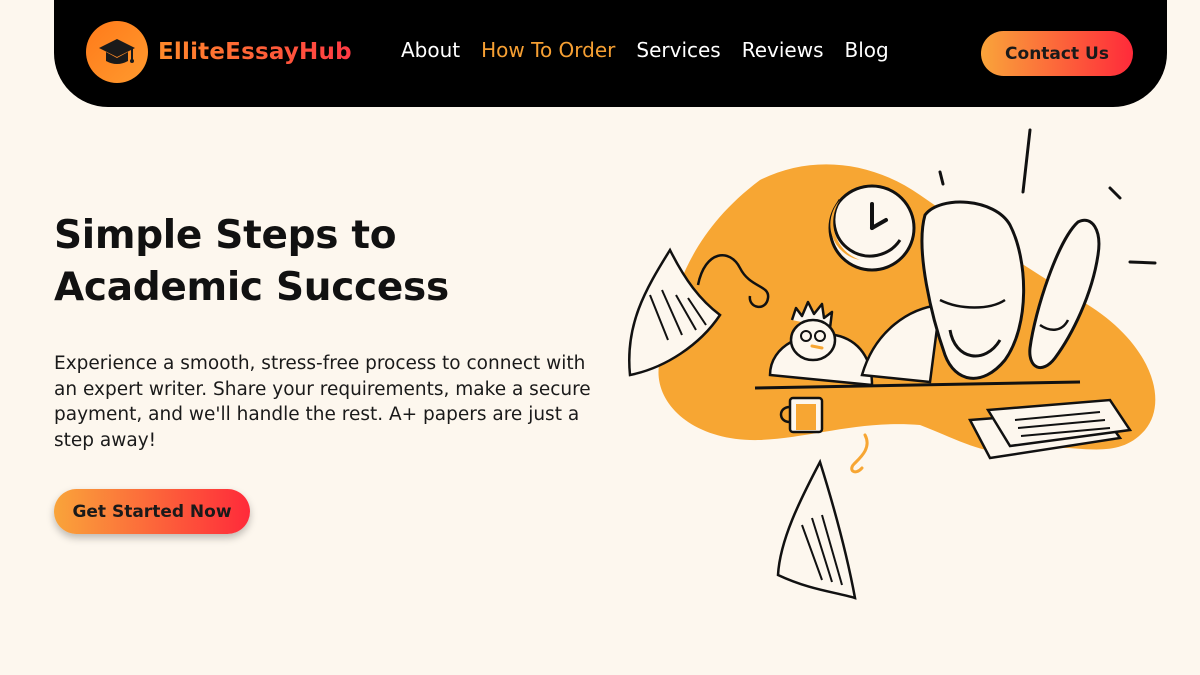 The height and width of the screenshot is (675, 1200). What do you see at coordinates (225, 235) in the screenshot?
I see `page-title-line-1: Simple Steps to` at bounding box center [225, 235].